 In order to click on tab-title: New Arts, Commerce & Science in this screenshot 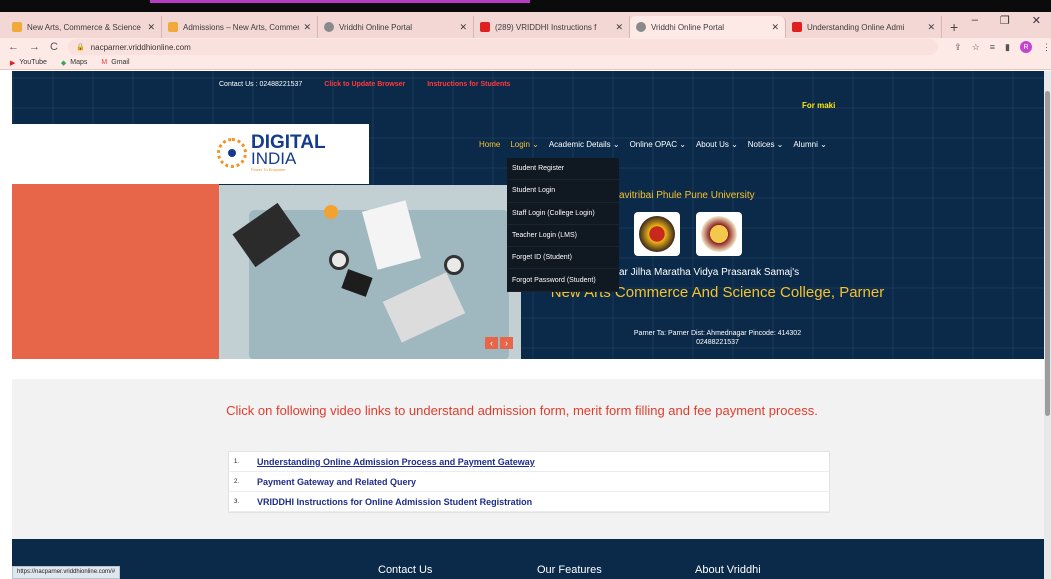, I will do `click(84, 27)`.